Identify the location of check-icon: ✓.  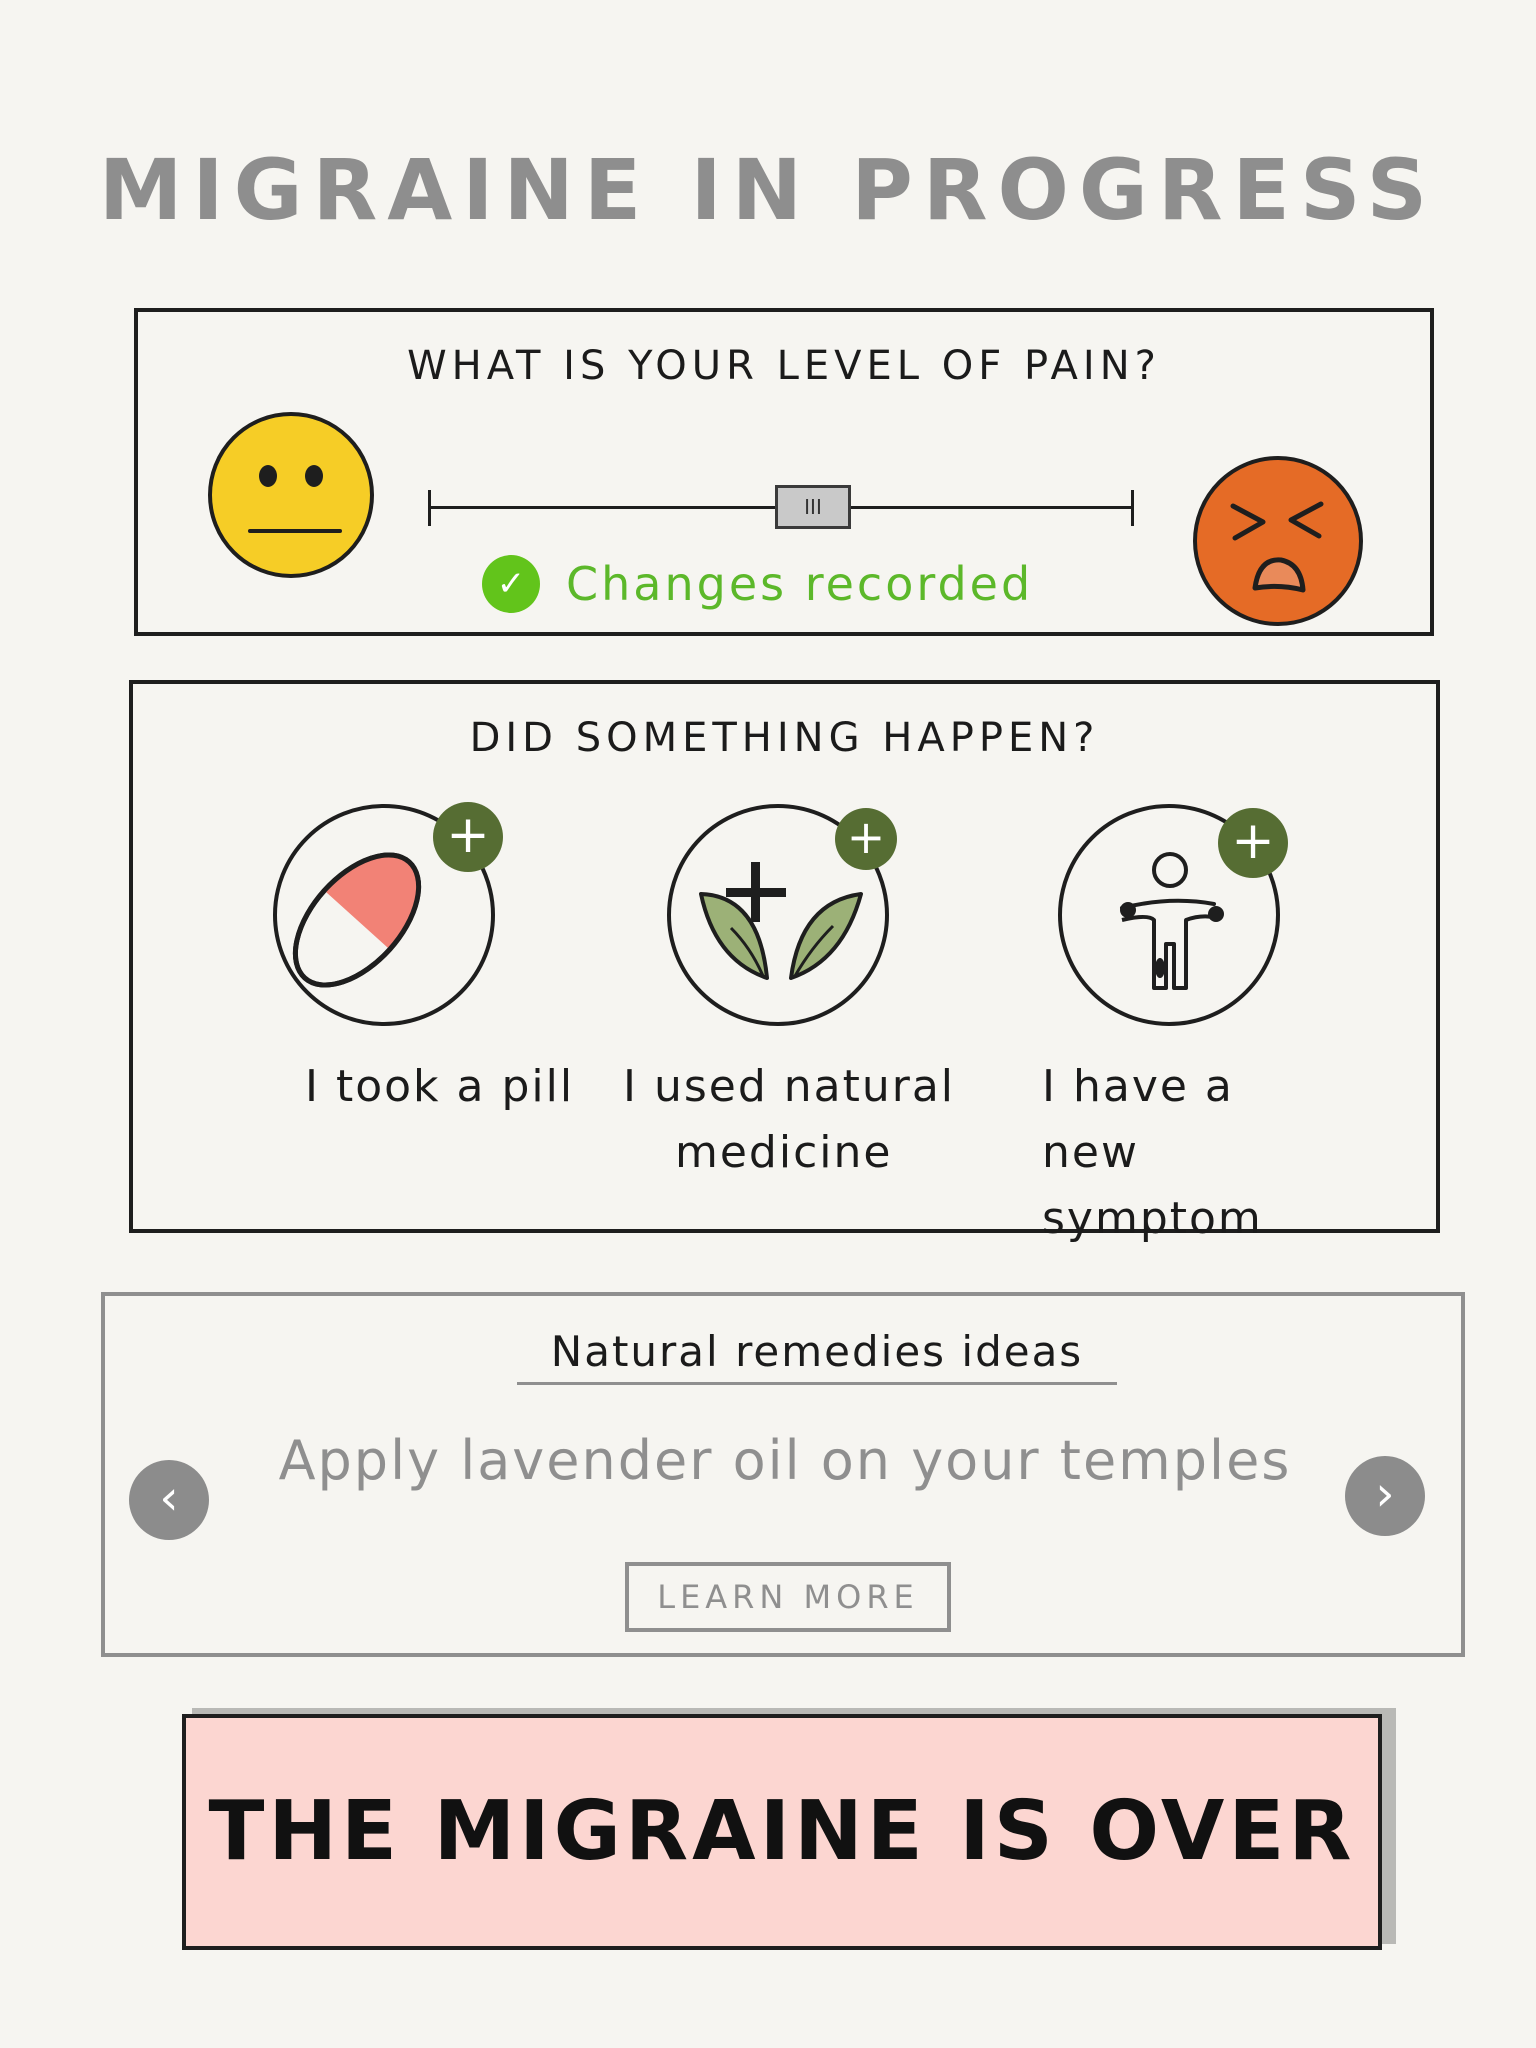
(511, 584).